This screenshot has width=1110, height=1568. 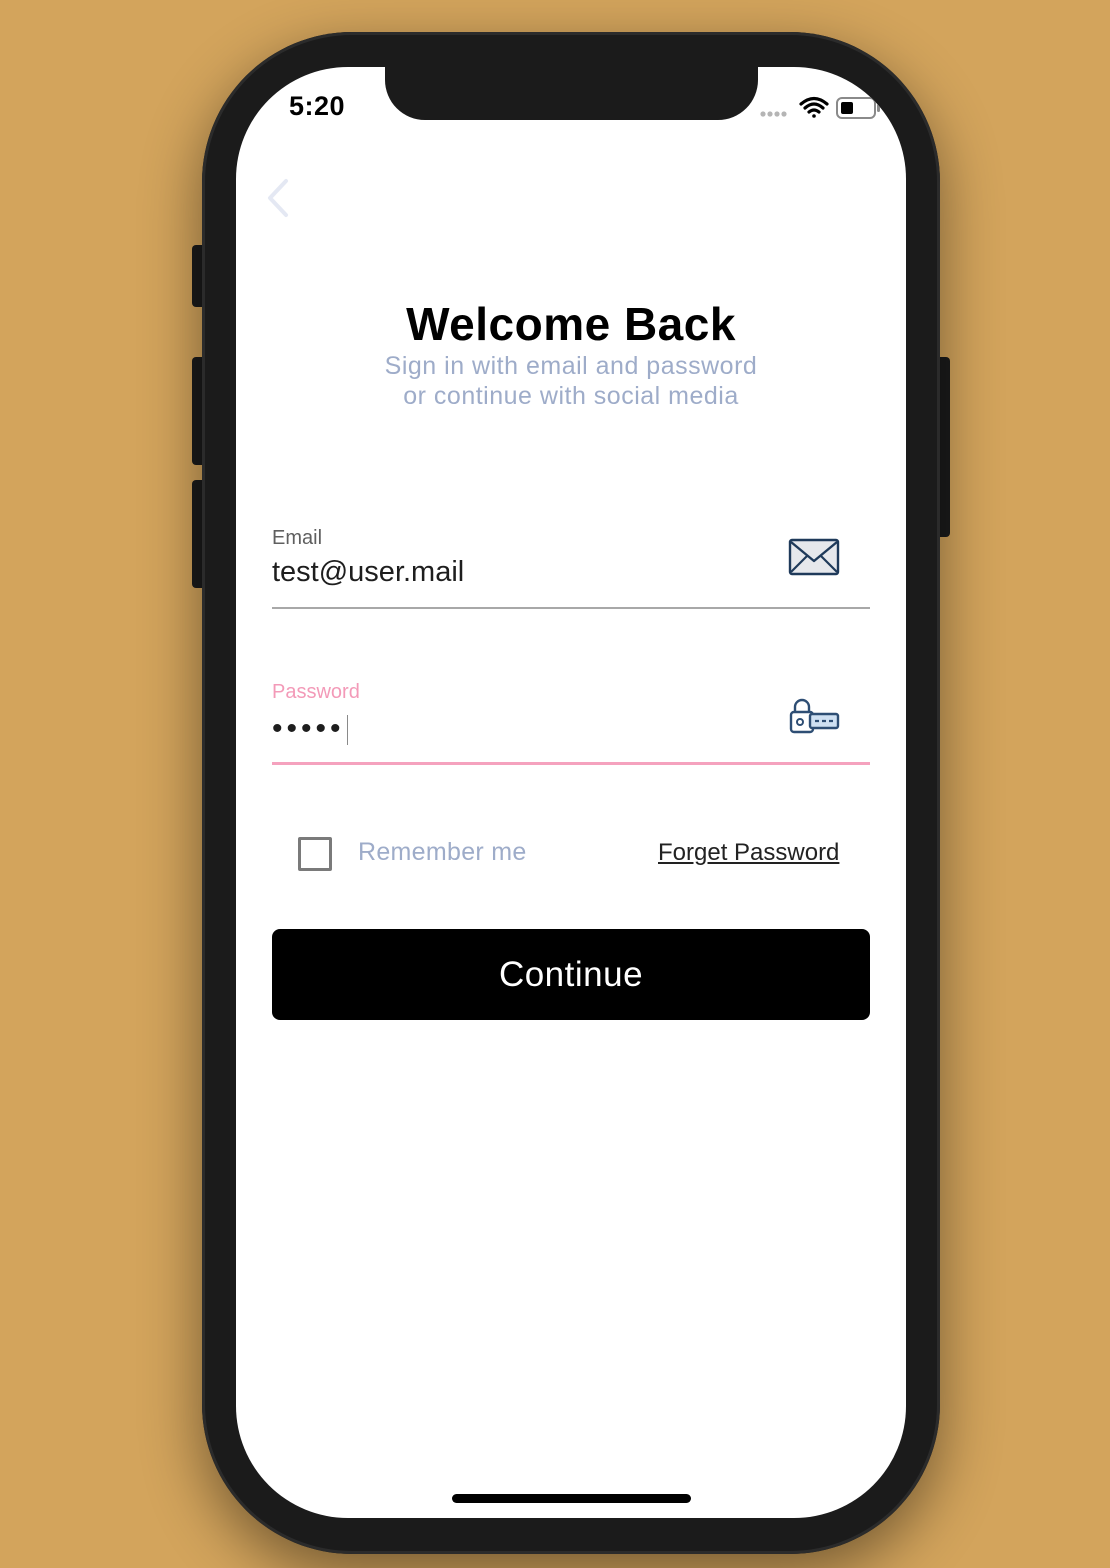 I want to click on chevron-left-icon, so click(x=278, y=198).